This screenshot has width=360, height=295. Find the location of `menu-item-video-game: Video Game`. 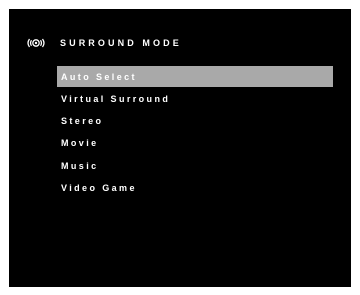

menu-item-video-game: Video Game is located at coordinates (195, 187).